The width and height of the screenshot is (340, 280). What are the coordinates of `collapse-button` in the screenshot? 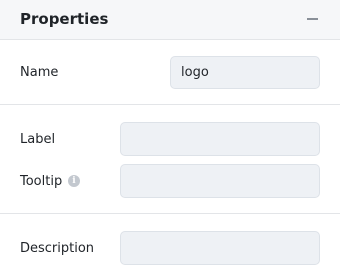 It's located at (313, 19).